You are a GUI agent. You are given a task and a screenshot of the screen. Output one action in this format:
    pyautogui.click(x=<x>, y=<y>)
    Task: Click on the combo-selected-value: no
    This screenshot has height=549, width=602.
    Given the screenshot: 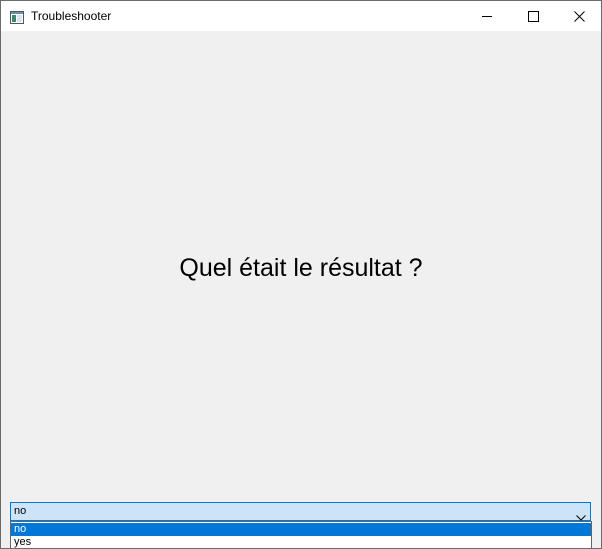 What is the action you would take?
    pyautogui.click(x=20, y=511)
    